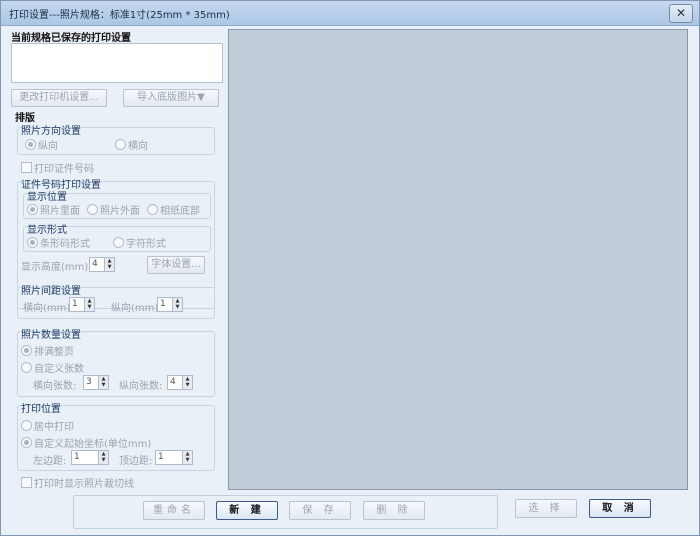 This screenshot has width=700, height=536. I want to click on count-horizontal-value: 3, so click(89, 382).